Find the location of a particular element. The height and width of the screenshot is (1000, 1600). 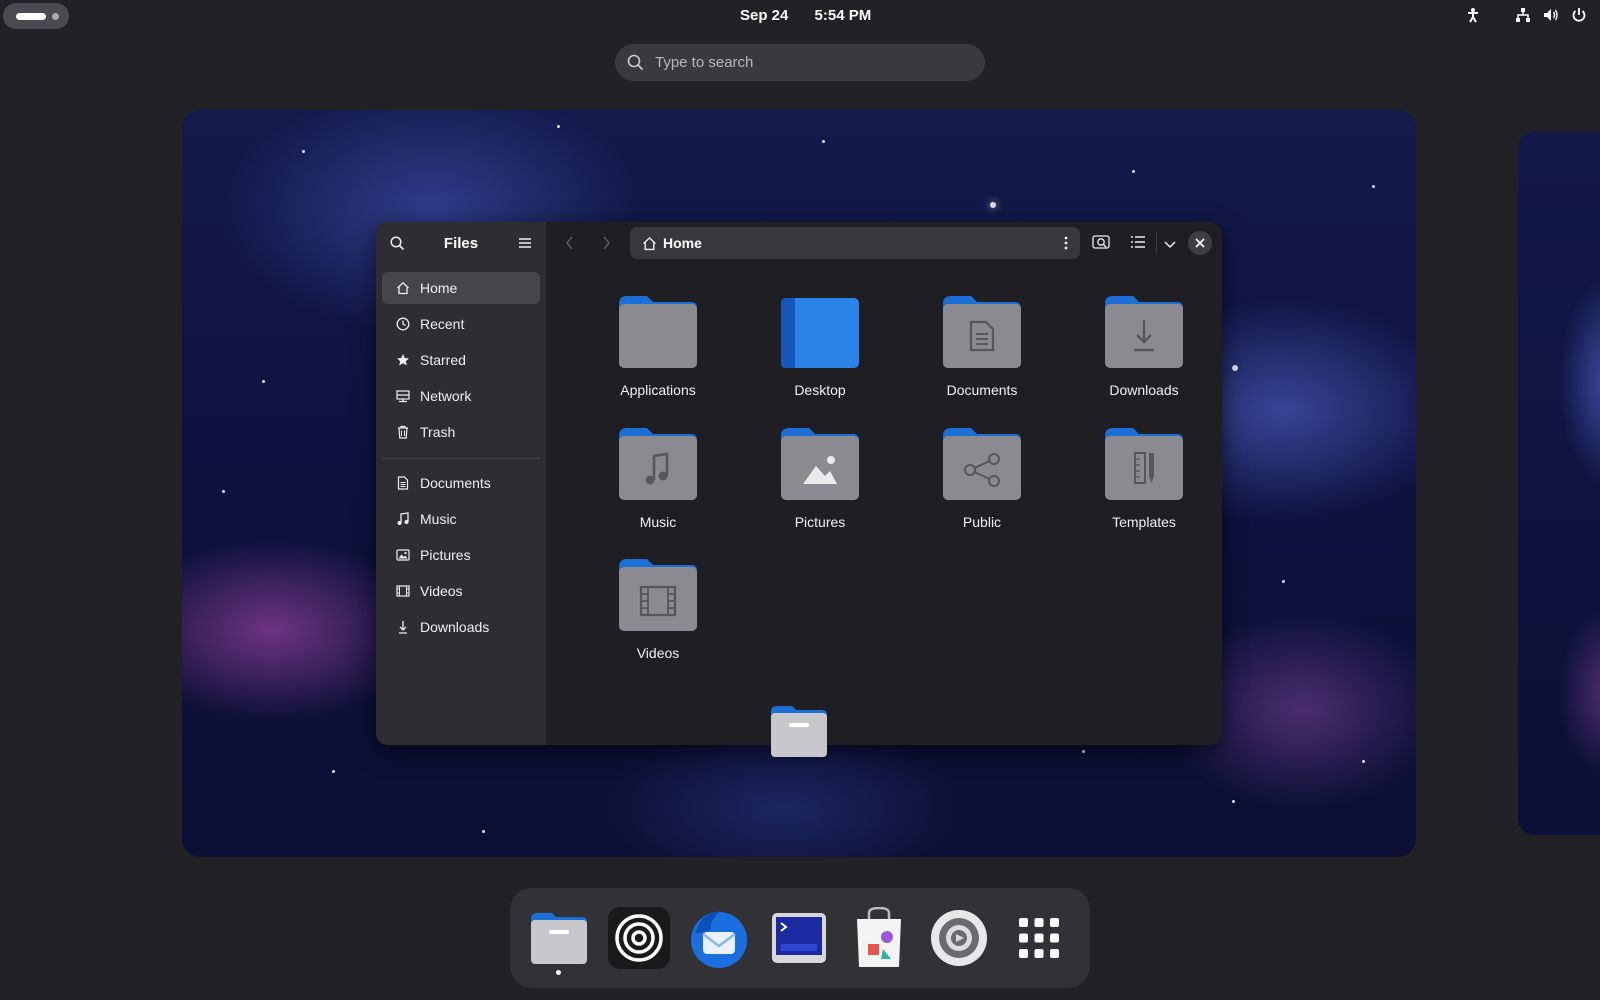

folder-videos: Videos is located at coordinates (658, 617).